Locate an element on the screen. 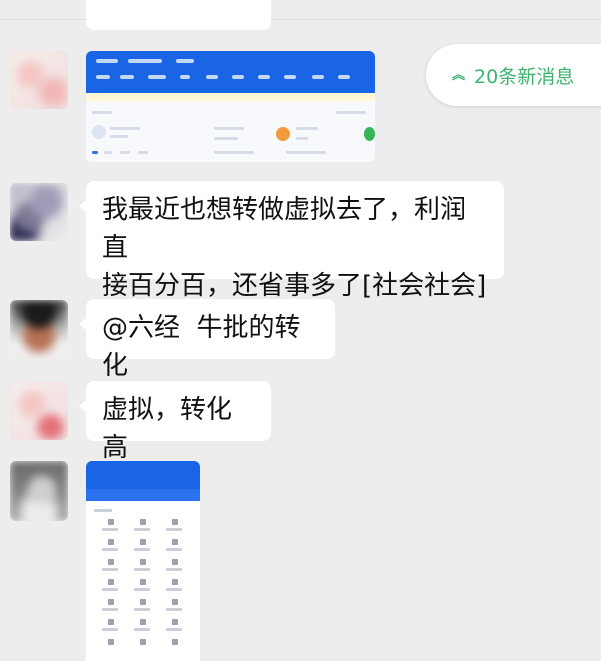  new-messages-label: 20条新消息 is located at coordinates (524, 76).